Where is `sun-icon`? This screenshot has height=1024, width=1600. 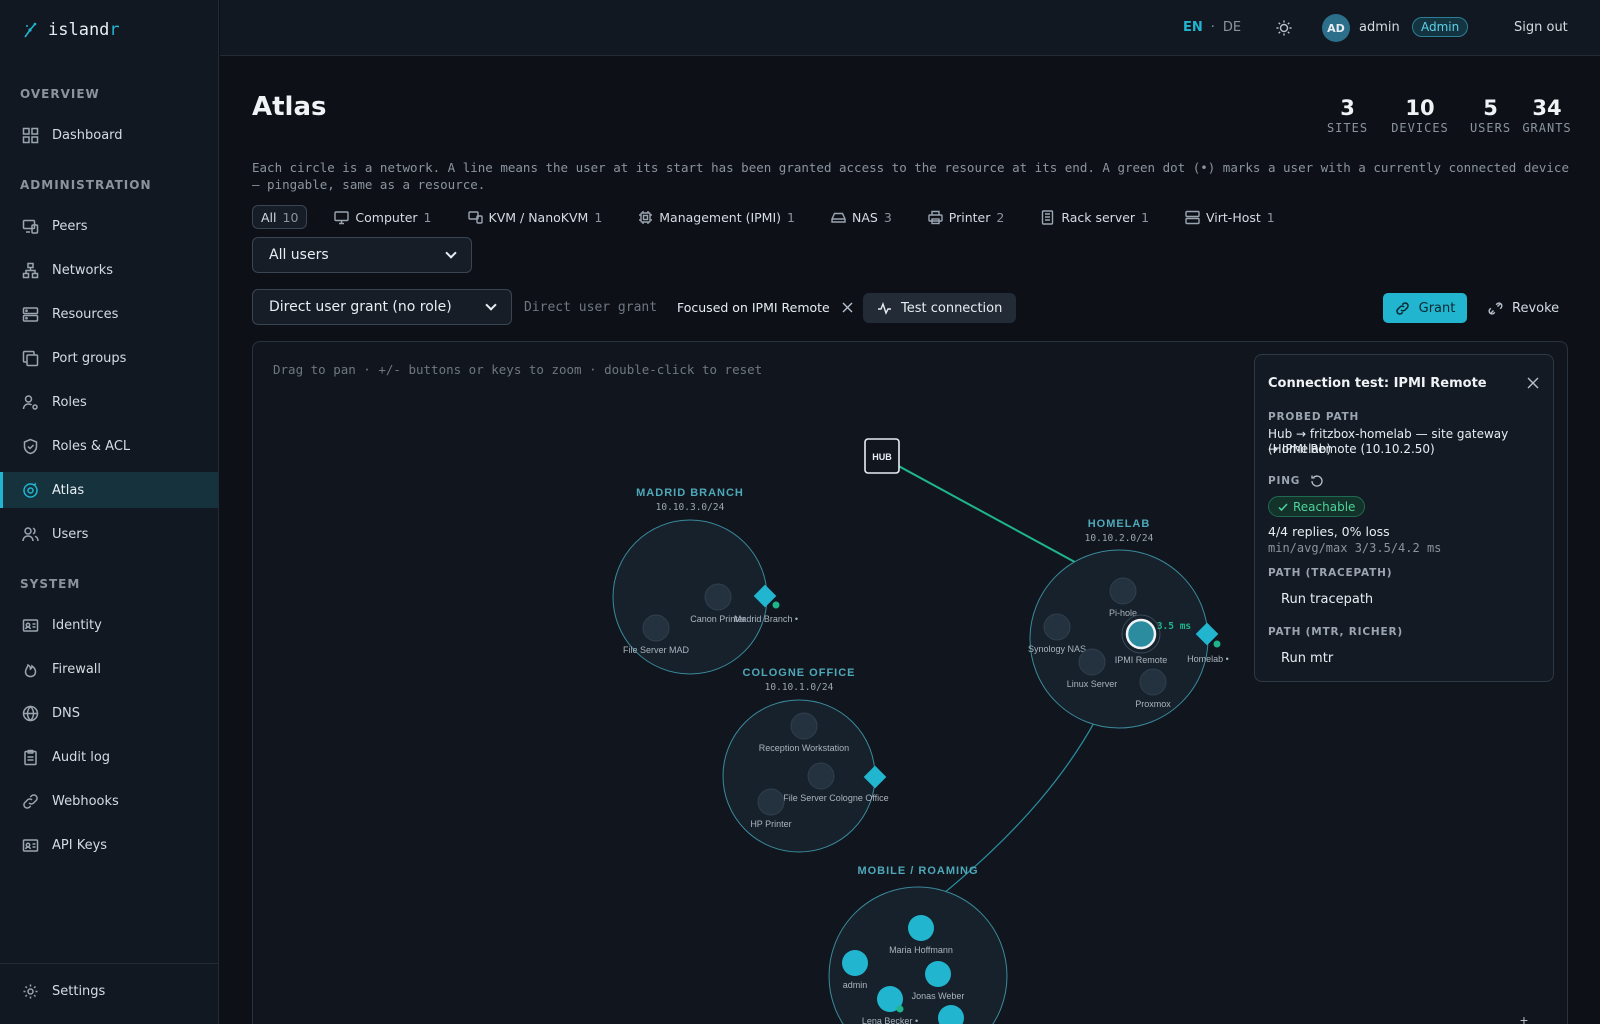
sun-icon is located at coordinates (1284, 28).